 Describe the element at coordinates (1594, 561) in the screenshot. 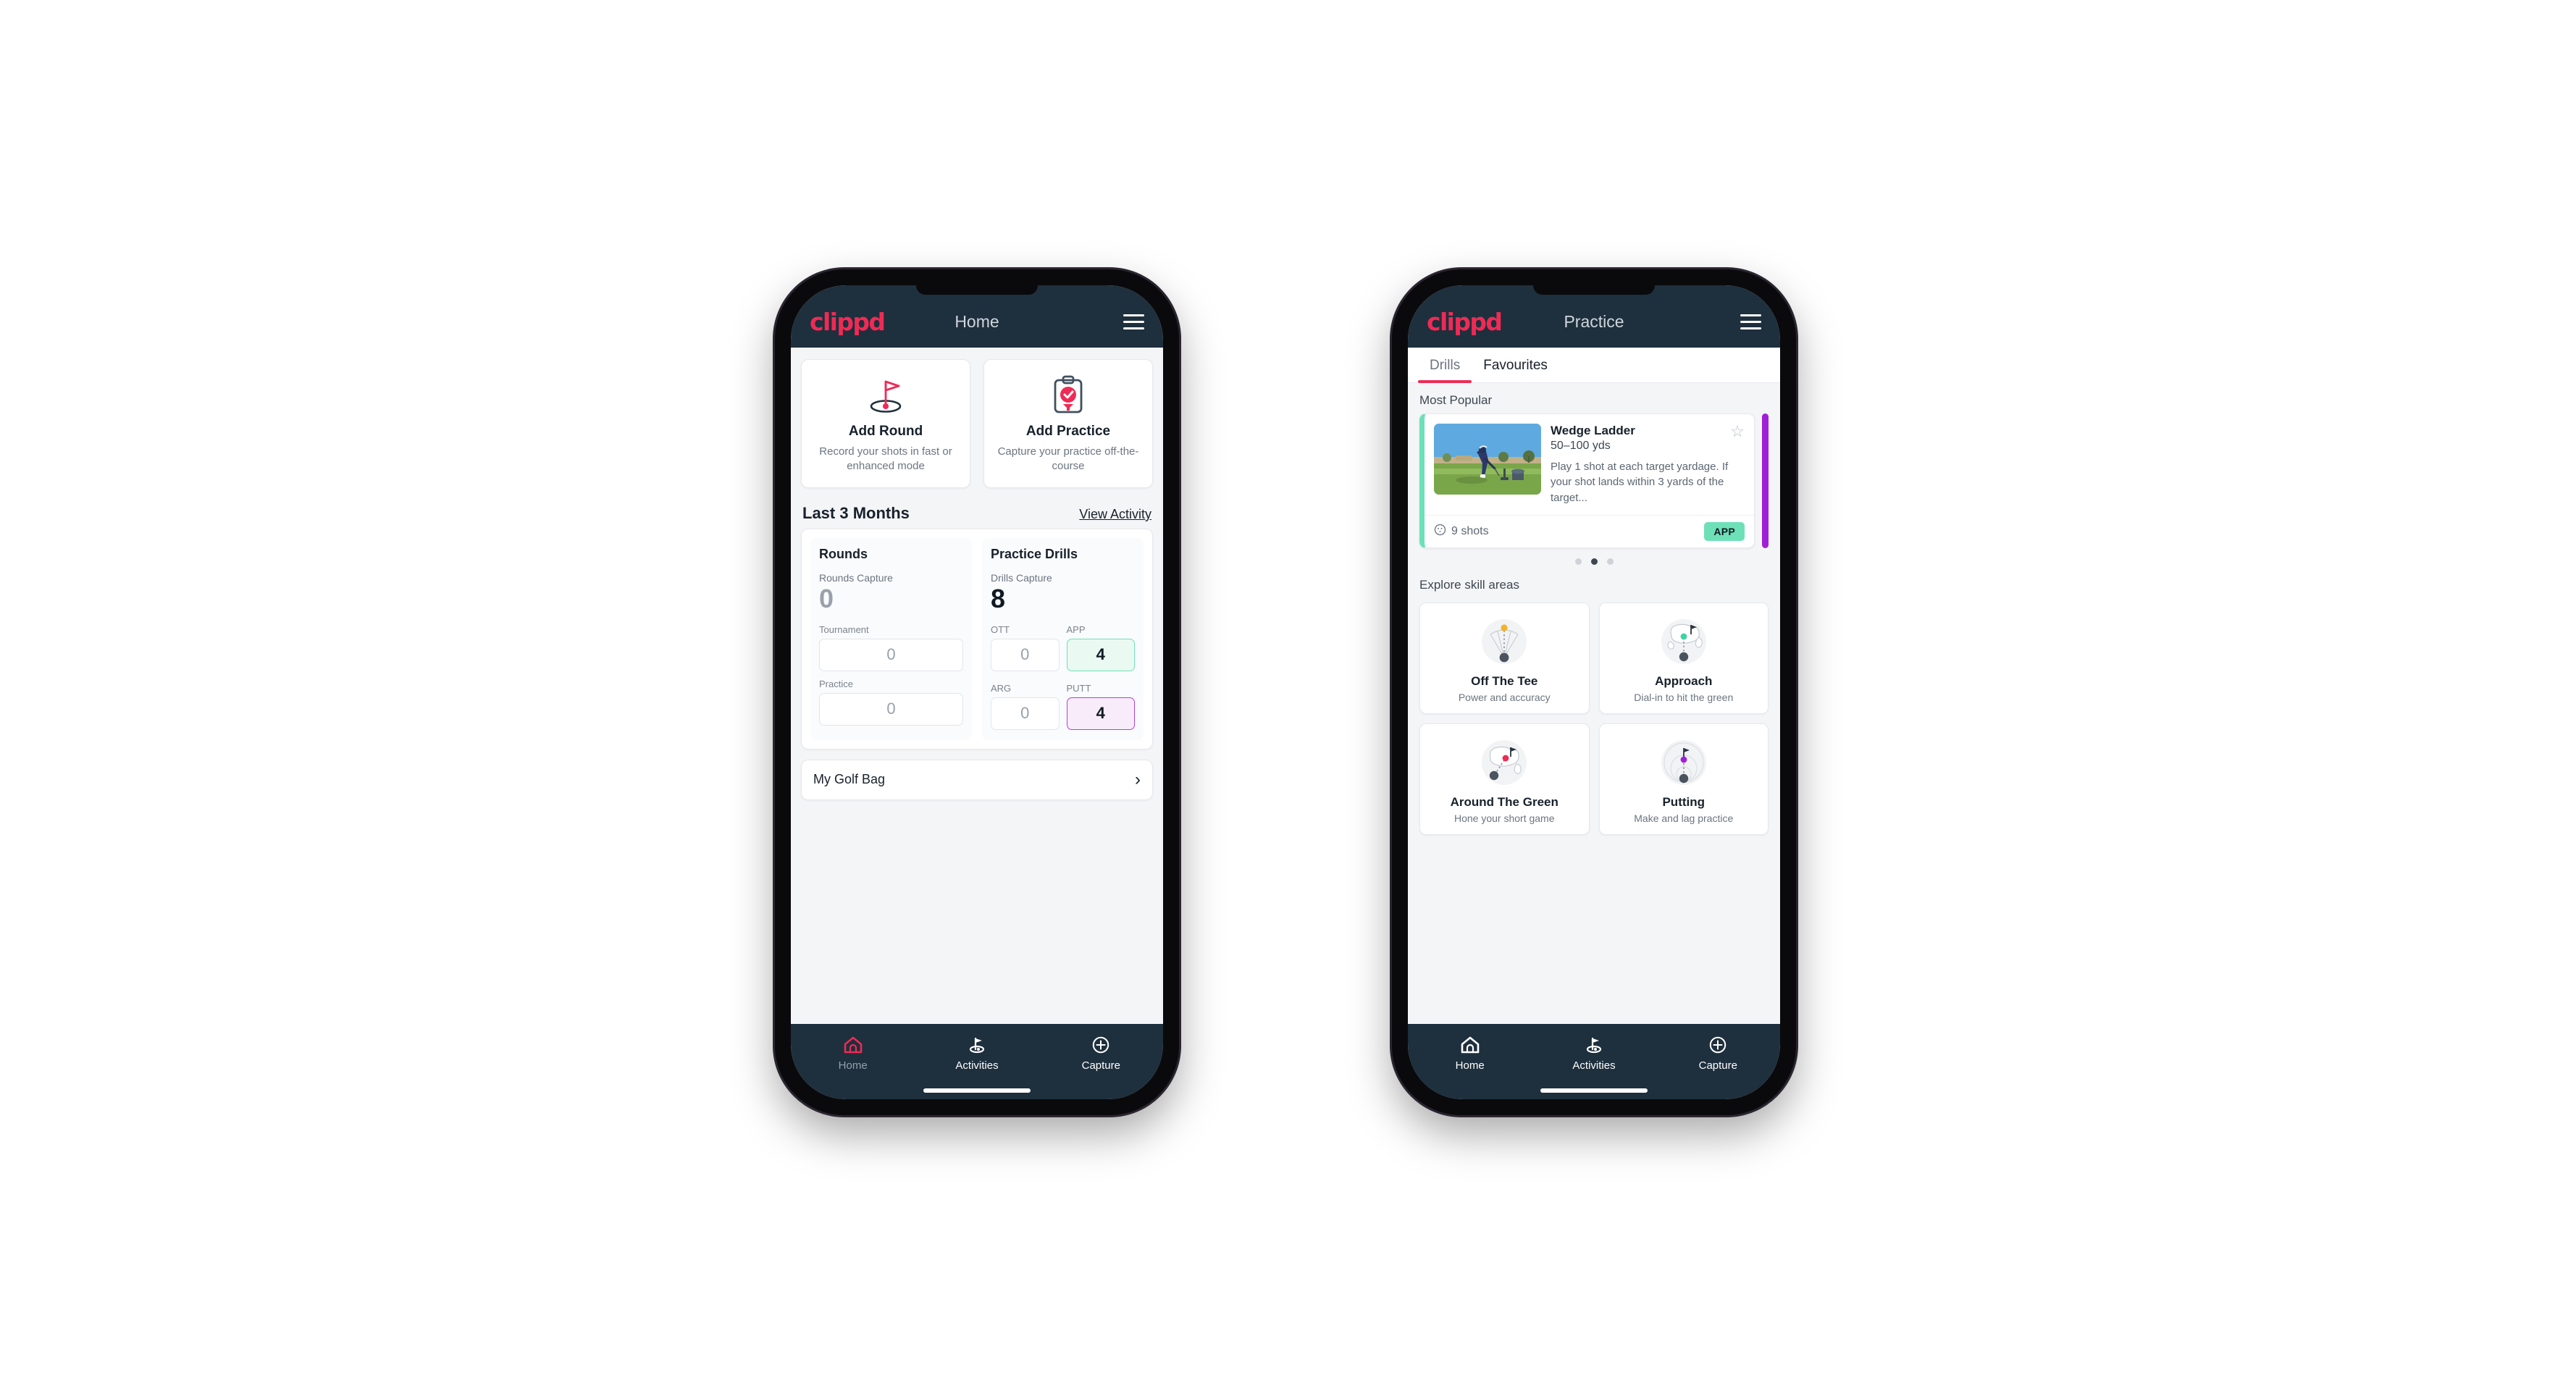

I see `carousel-dot-active` at that location.